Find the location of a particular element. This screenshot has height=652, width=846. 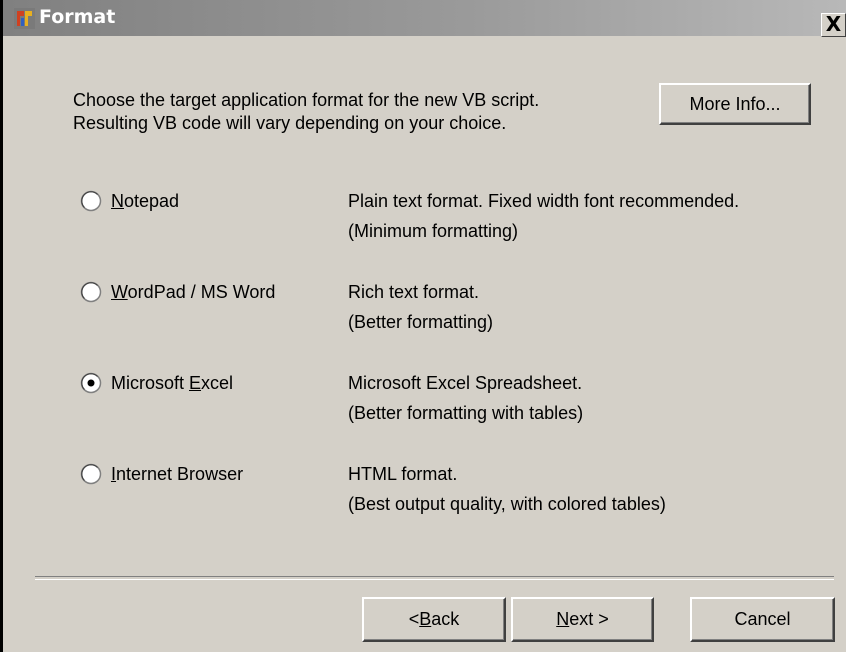

radio-wordpad is located at coordinates (91, 292).